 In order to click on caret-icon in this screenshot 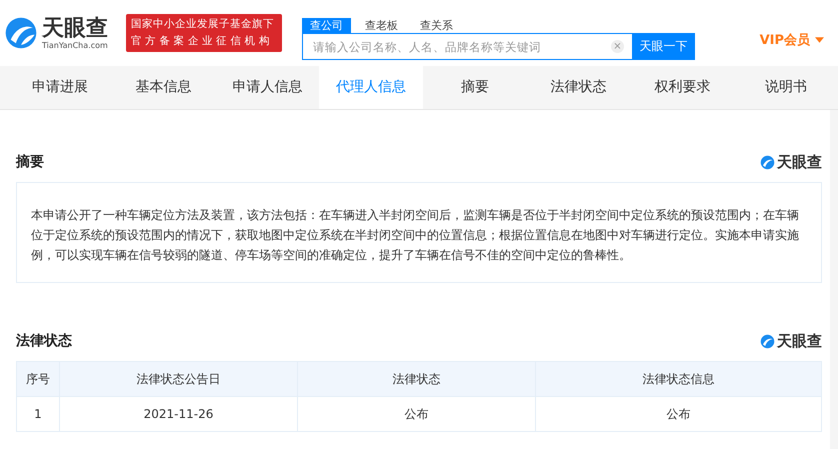, I will do `click(819, 40)`.